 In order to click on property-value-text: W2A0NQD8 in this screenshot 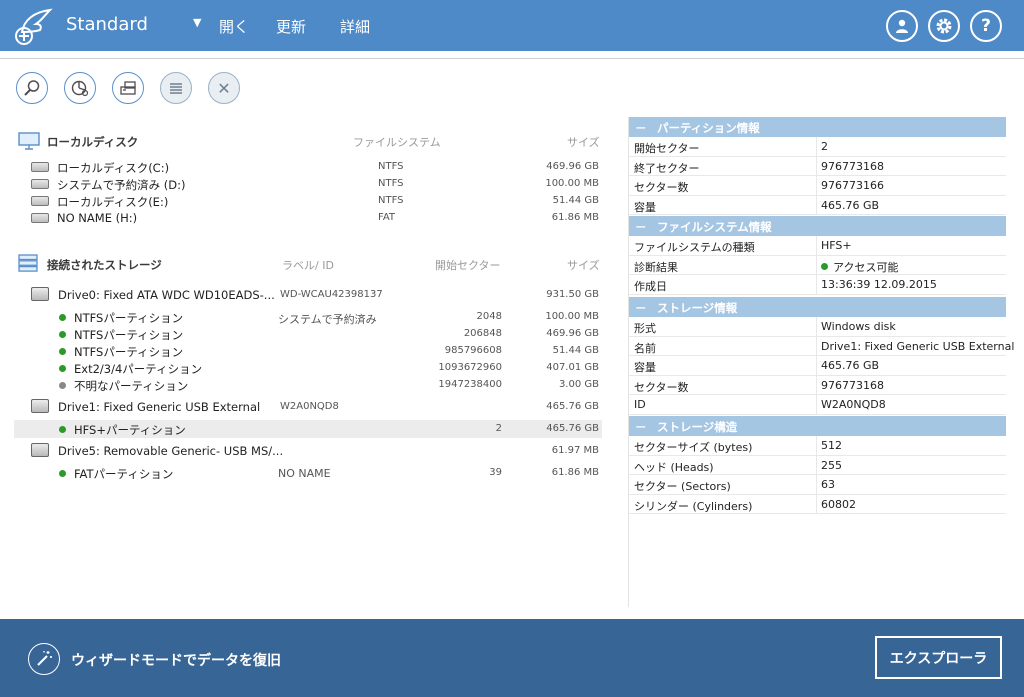, I will do `click(853, 404)`.